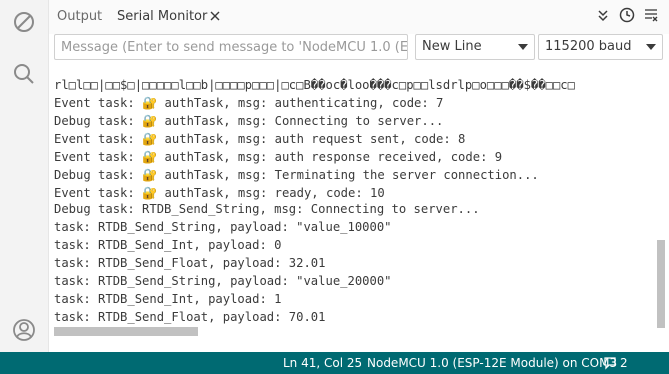  What do you see at coordinates (627, 15) in the screenshot?
I see `timestamp-icon` at bounding box center [627, 15].